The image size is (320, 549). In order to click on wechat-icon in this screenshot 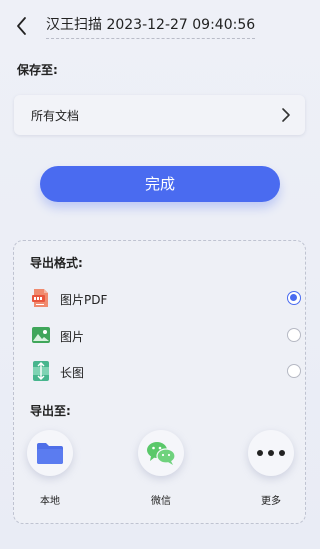, I will do `click(161, 453)`.